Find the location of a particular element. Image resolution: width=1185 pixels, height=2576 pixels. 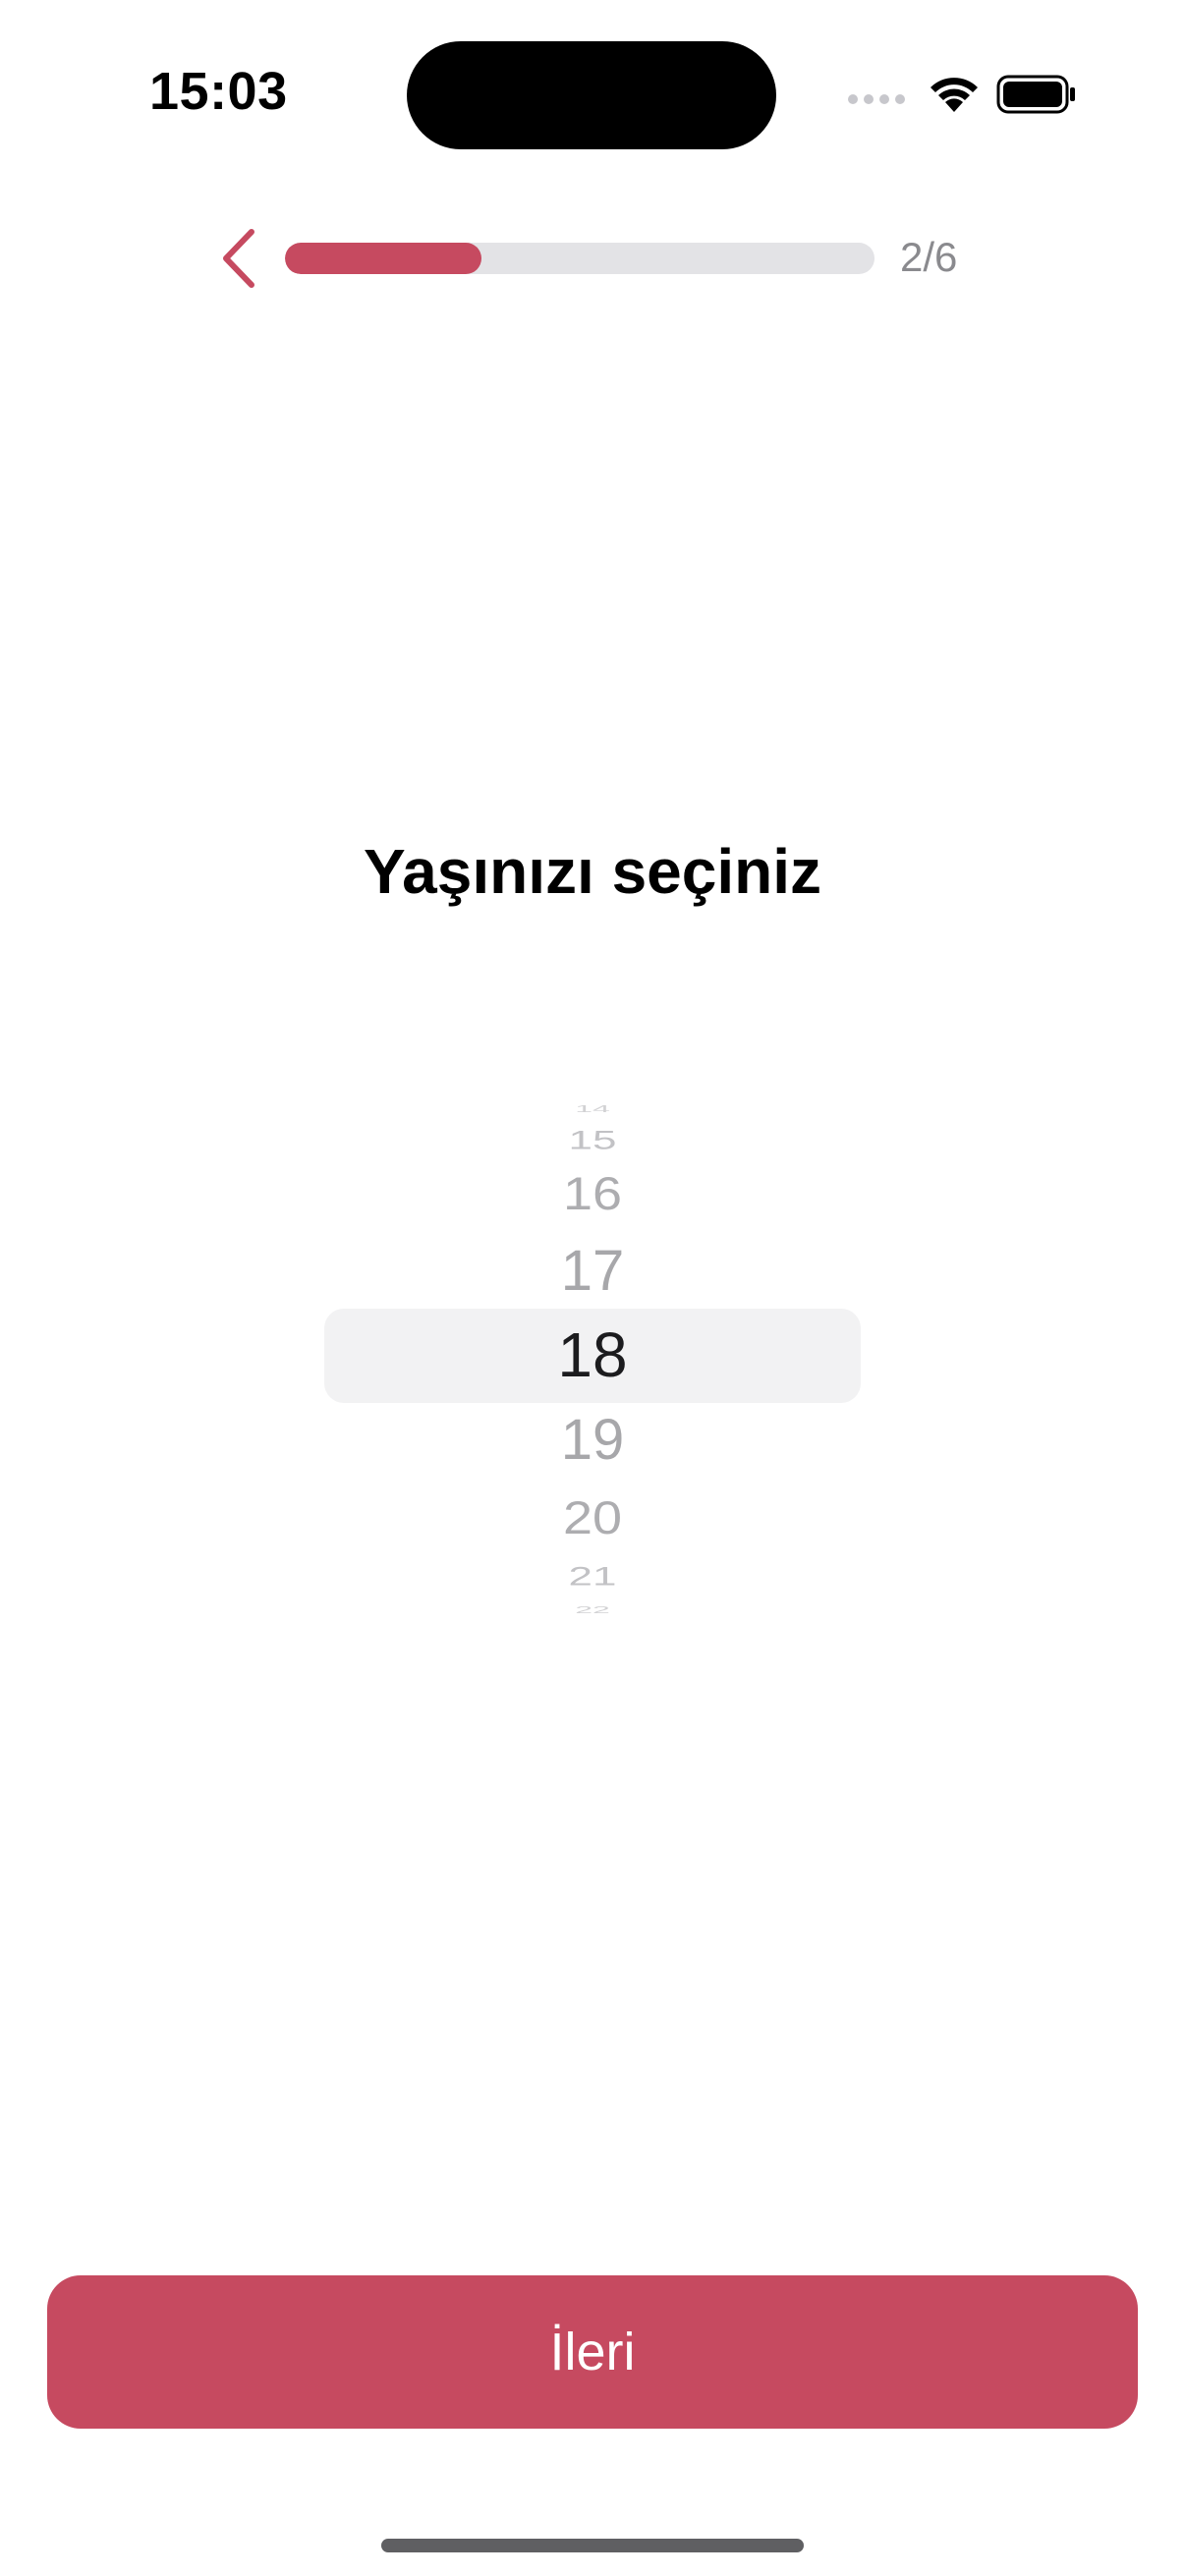

progress-fill is located at coordinates (383, 258).